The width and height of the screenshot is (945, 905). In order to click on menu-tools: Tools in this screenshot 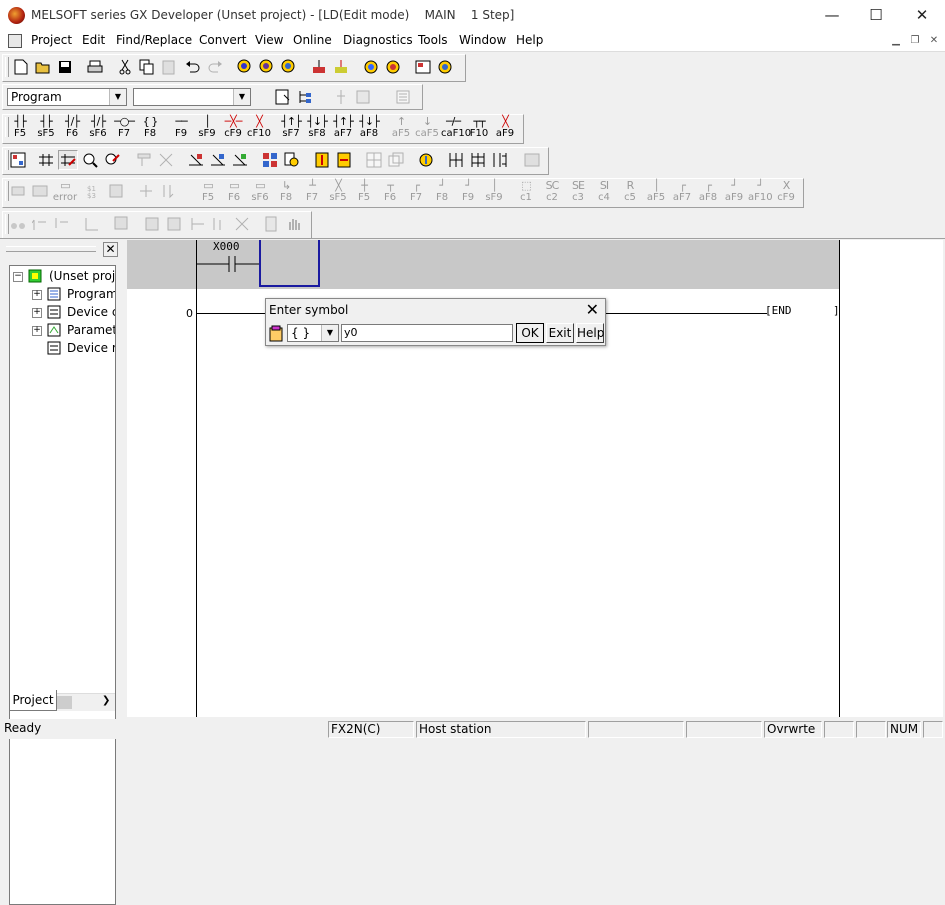, I will do `click(433, 40)`.